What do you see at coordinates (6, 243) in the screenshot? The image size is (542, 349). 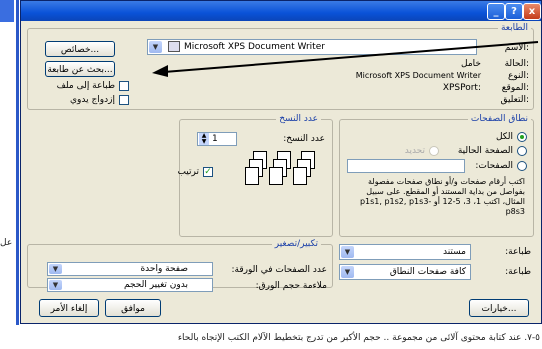 I see `background-side-text: عل` at bounding box center [6, 243].